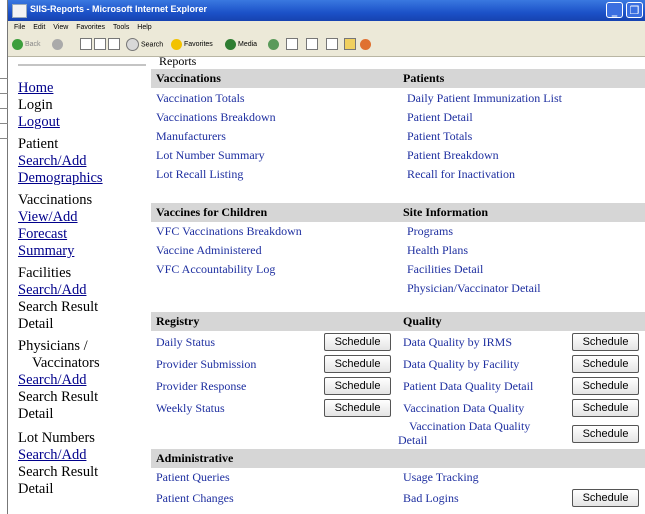 The width and height of the screenshot is (645, 514). What do you see at coordinates (439, 136) in the screenshot?
I see `report-link-patient-totals: Patient Totals` at bounding box center [439, 136].